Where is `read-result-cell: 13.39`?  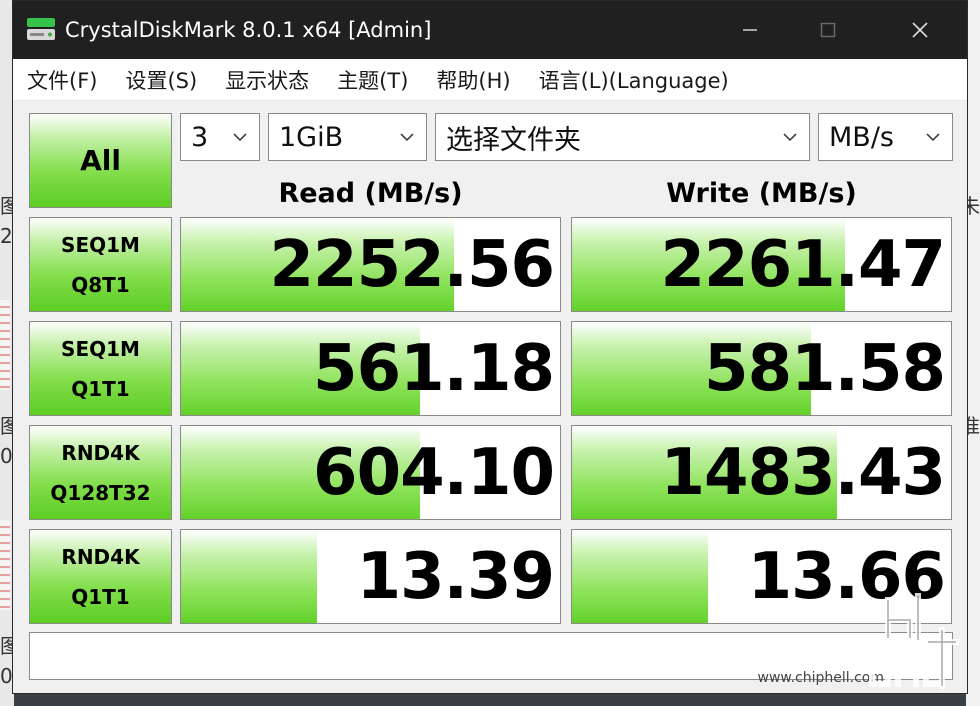
read-result-cell: 13.39 is located at coordinates (370, 576).